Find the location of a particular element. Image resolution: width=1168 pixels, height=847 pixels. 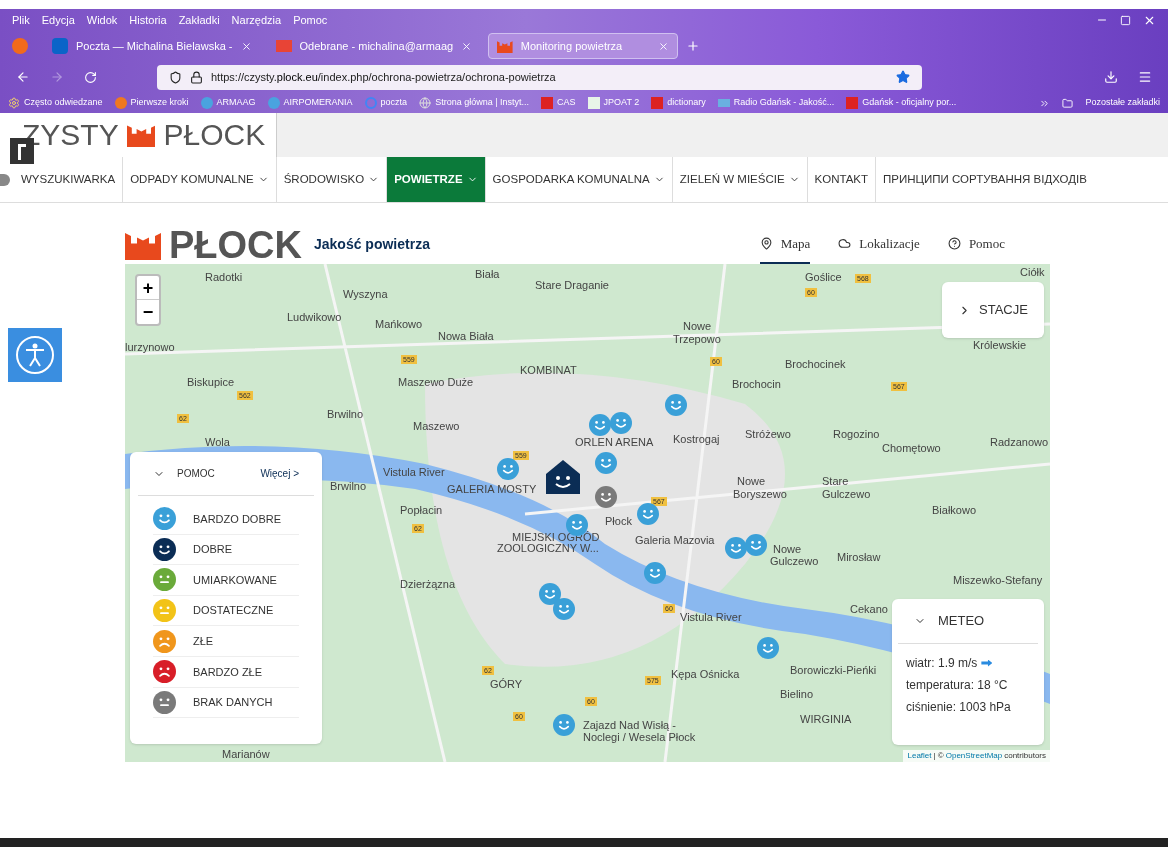

place-label: Maszewo is located at coordinates (436, 426).